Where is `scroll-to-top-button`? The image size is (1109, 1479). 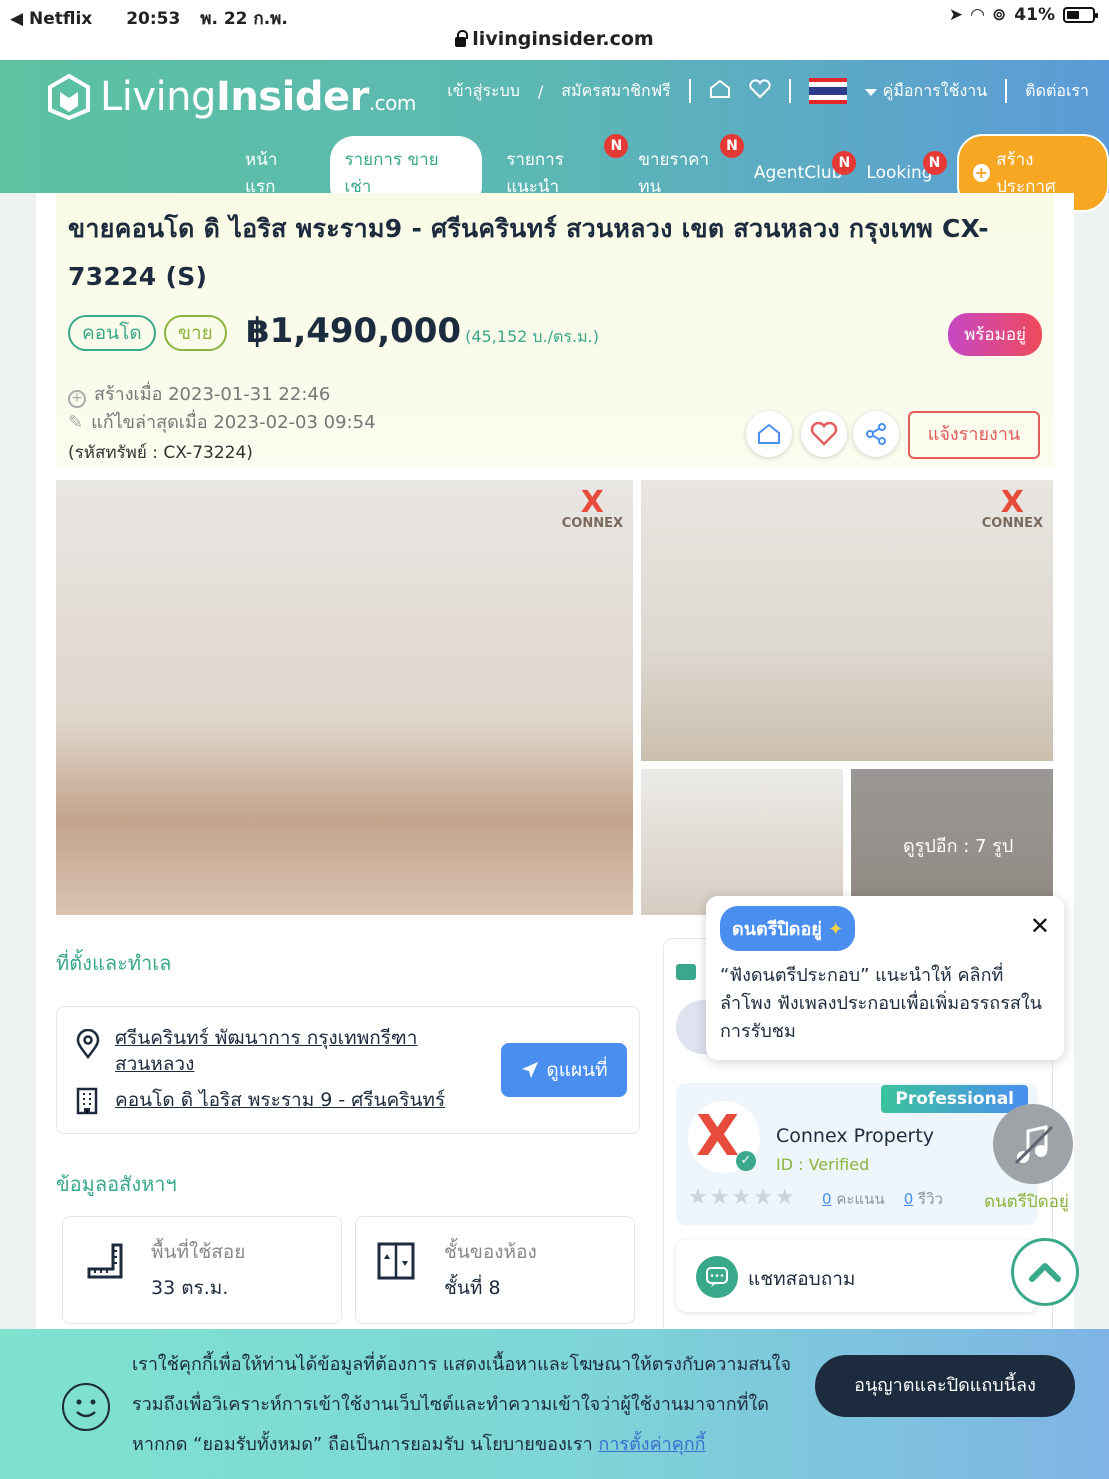 scroll-to-top-button is located at coordinates (1045, 1272).